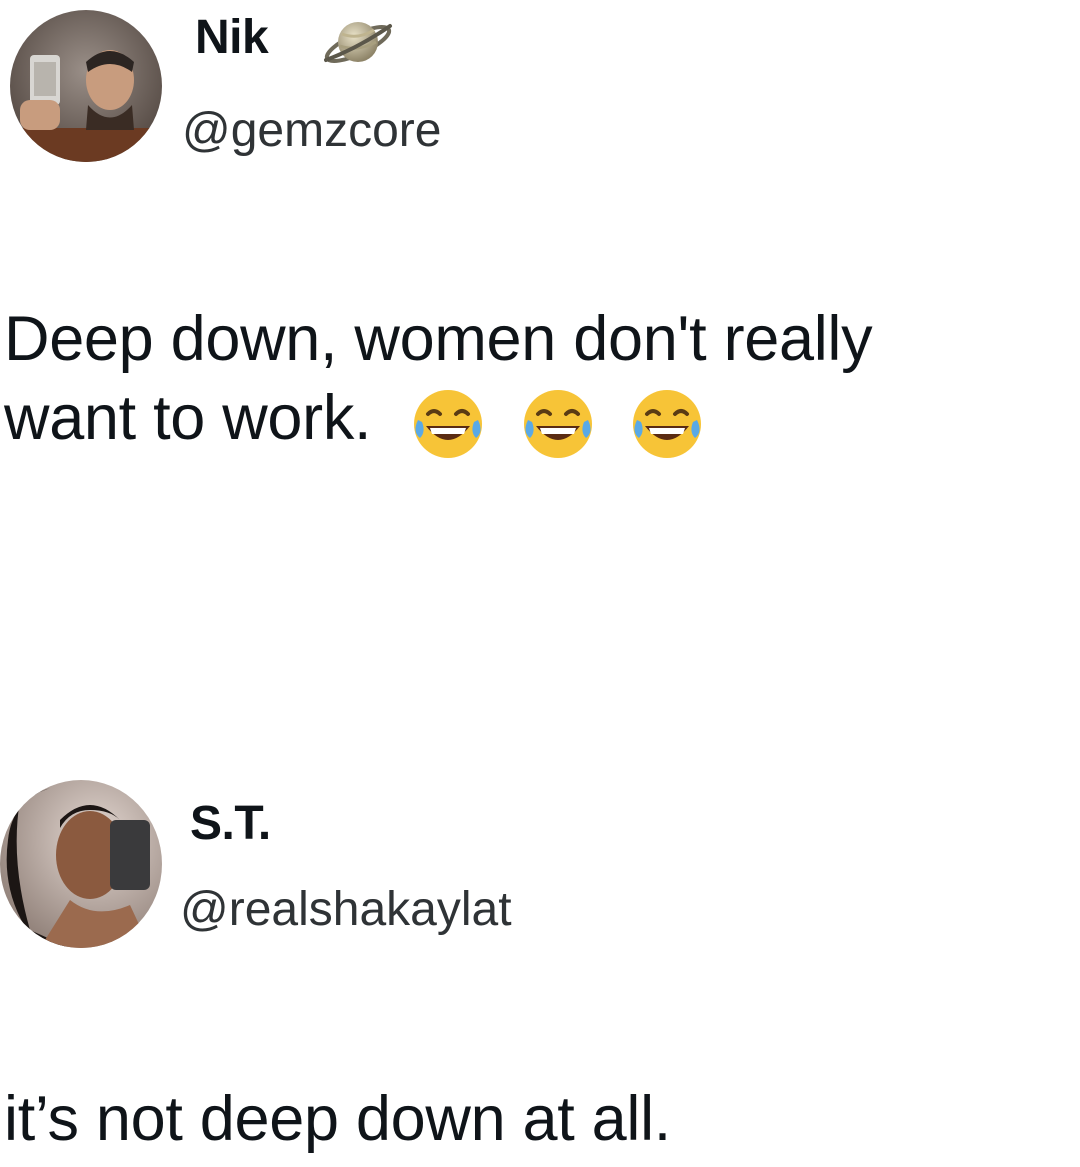 Image resolution: width=1080 pixels, height=1167 pixels. What do you see at coordinates (438, 339) in the screenshot?
I see `tweet-text-line-1: Deep down, women don't really` at bounding box center [438, 339].